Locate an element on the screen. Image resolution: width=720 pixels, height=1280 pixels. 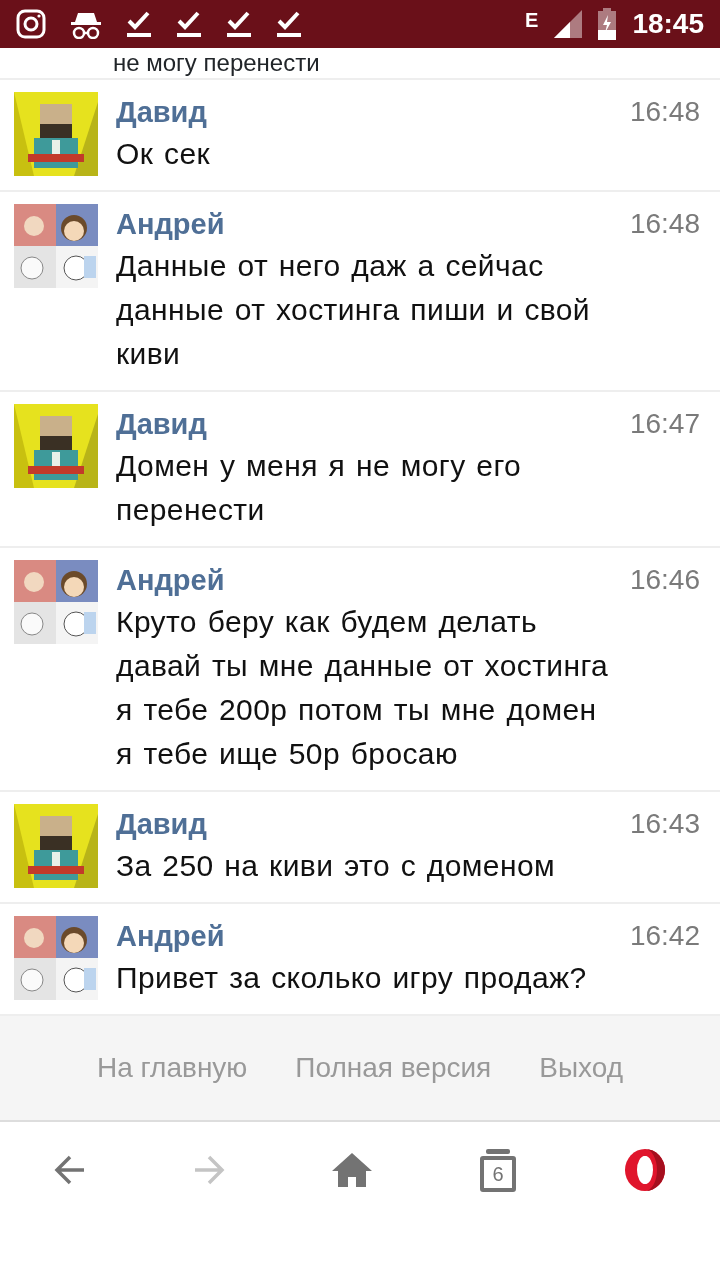
message-text: Домен у меня я не могу его перенести is located at coordinates (319, 488).